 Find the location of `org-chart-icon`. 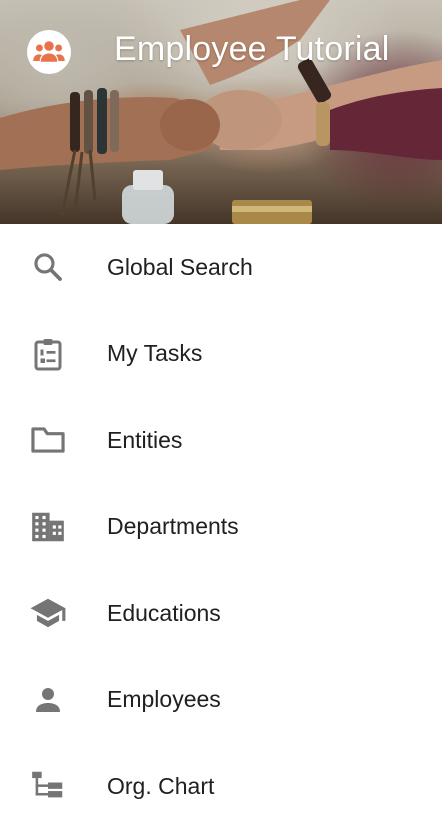

org-chart-icon is located at coordinates (48, 786).